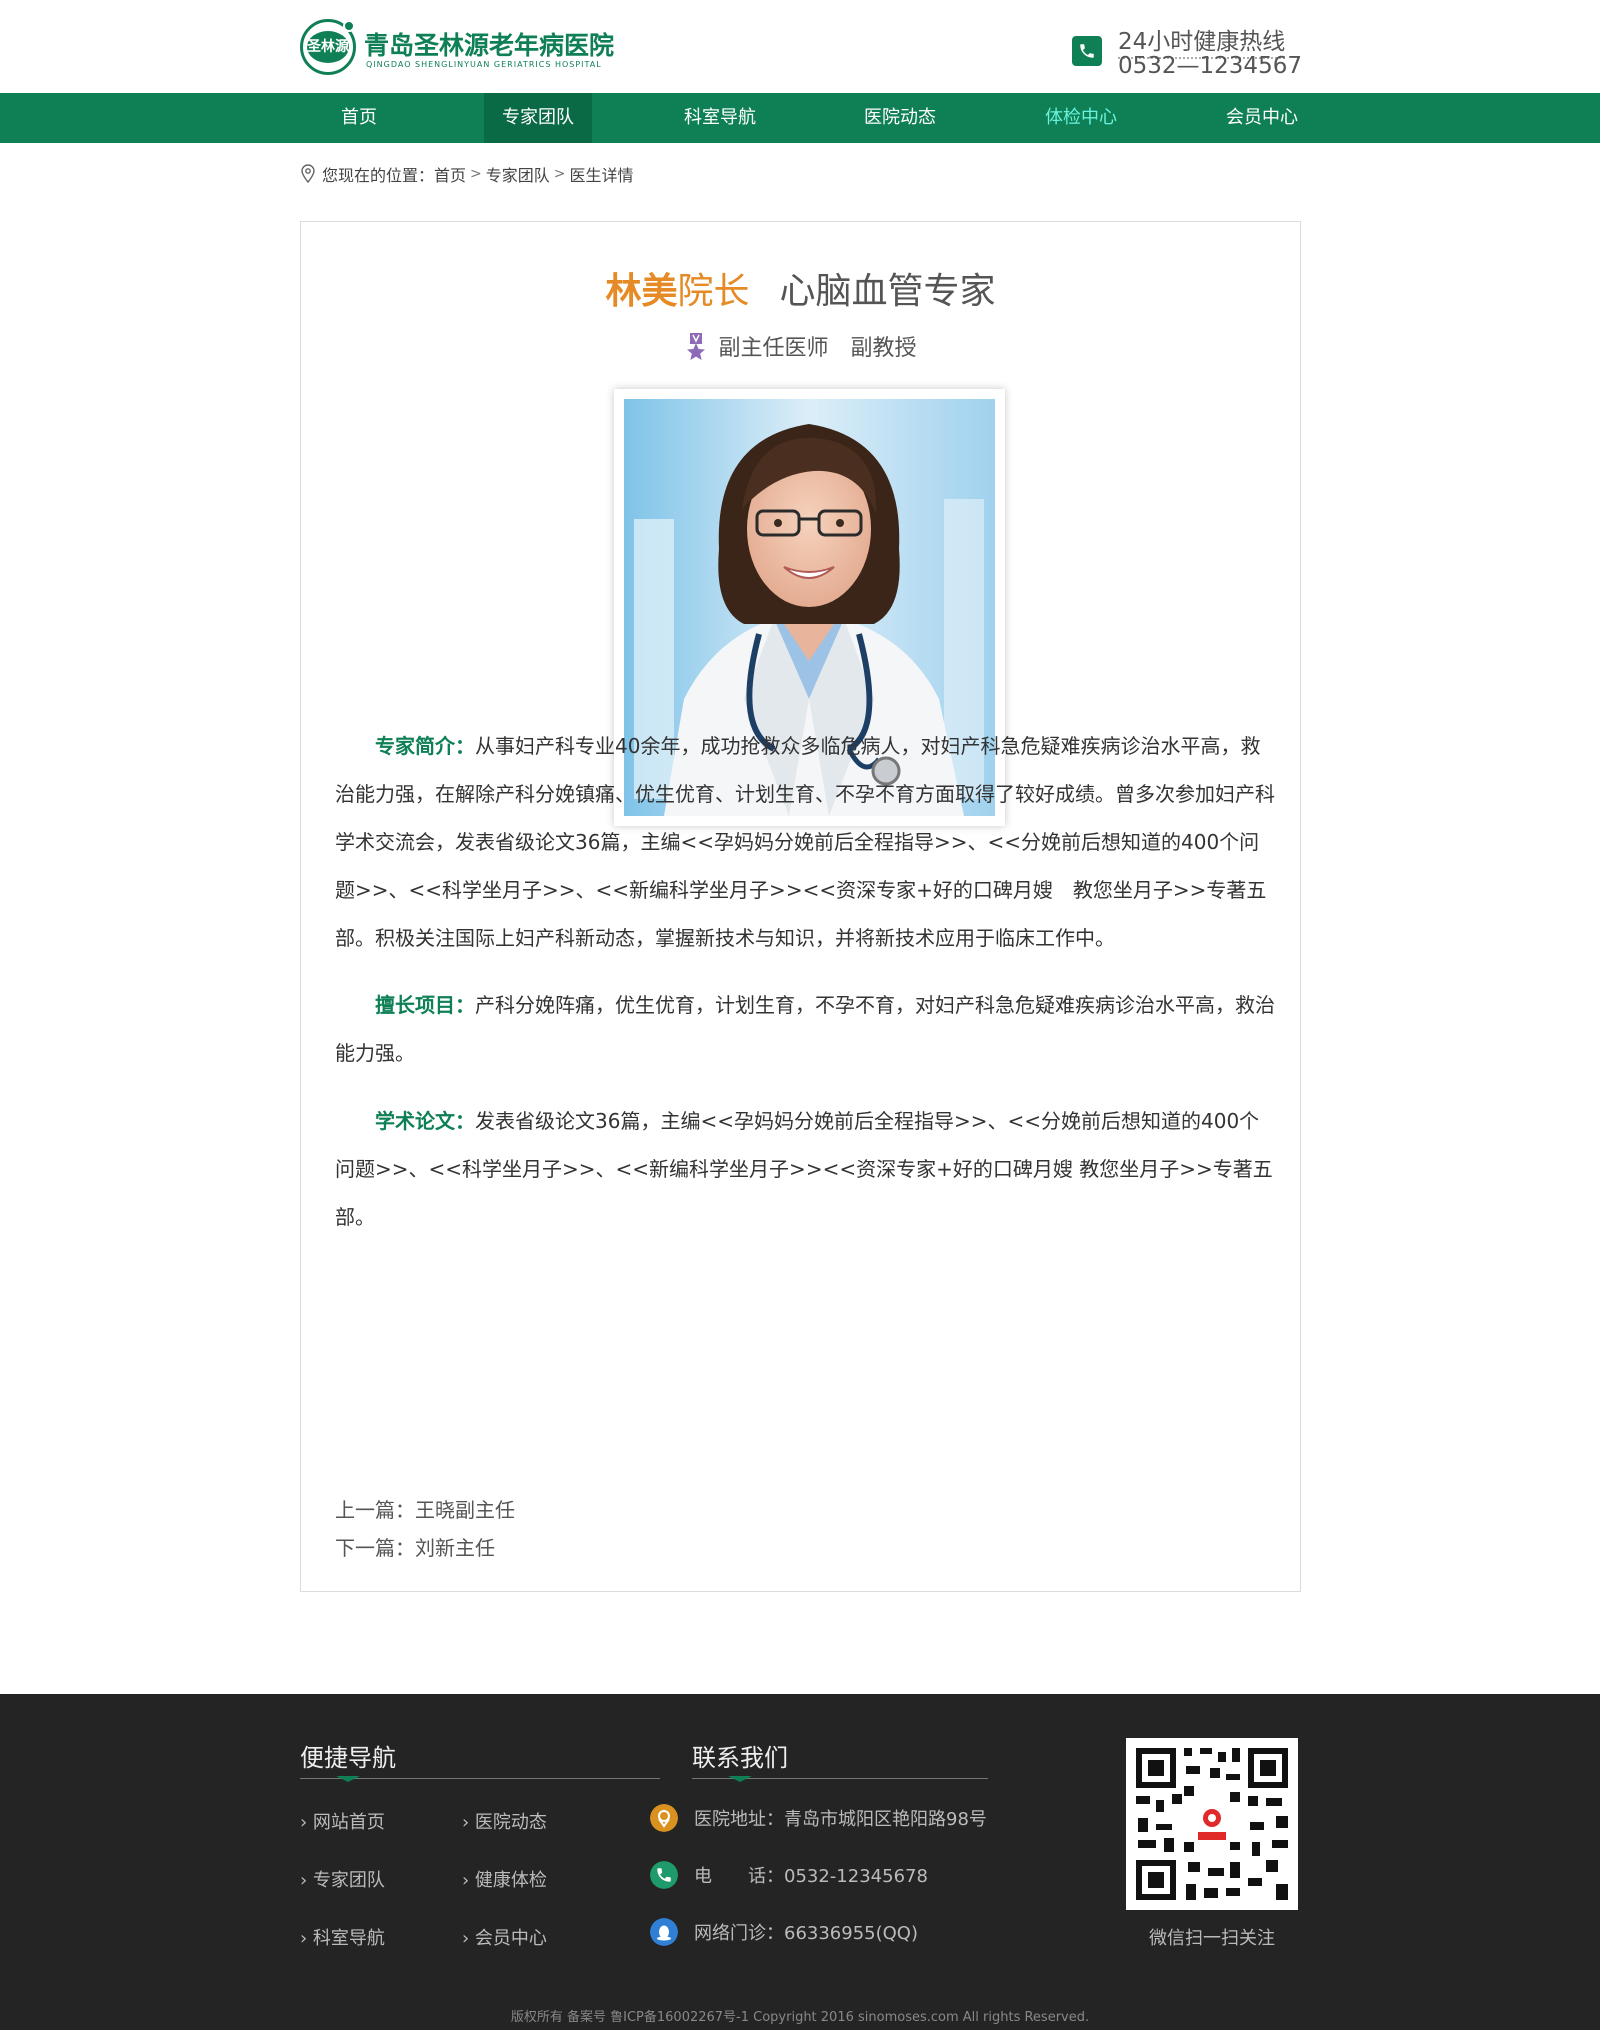  I want to click on main-nav-inner: 首页 专家团队 科室导航 医院动态 体检中心 会员中心, so click(800, 118).